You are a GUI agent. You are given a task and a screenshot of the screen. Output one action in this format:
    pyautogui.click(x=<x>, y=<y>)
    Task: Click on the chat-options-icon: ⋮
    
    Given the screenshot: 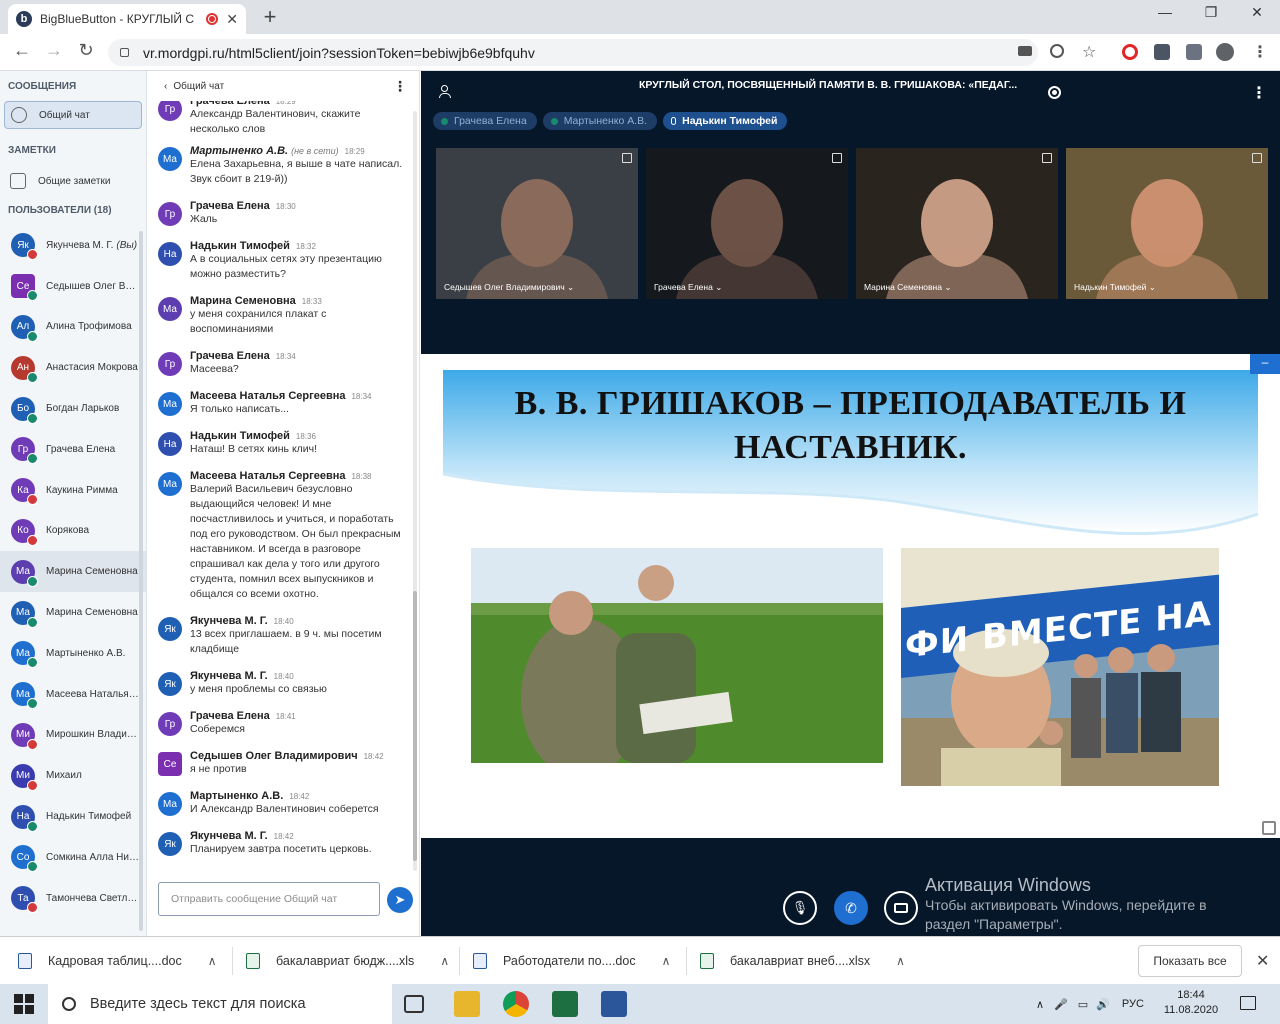 What is the action you would take?
    pyautogui.click(x=400, y=86)
    